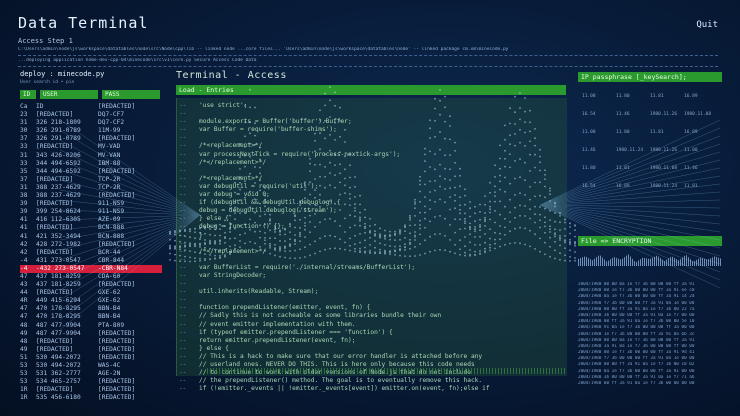 Image resolution: width=740 pixels, height=416 pixels. Describe the element at coordinates (24, 390) in the screenshot. I see `table-cell: 1R` at that location.